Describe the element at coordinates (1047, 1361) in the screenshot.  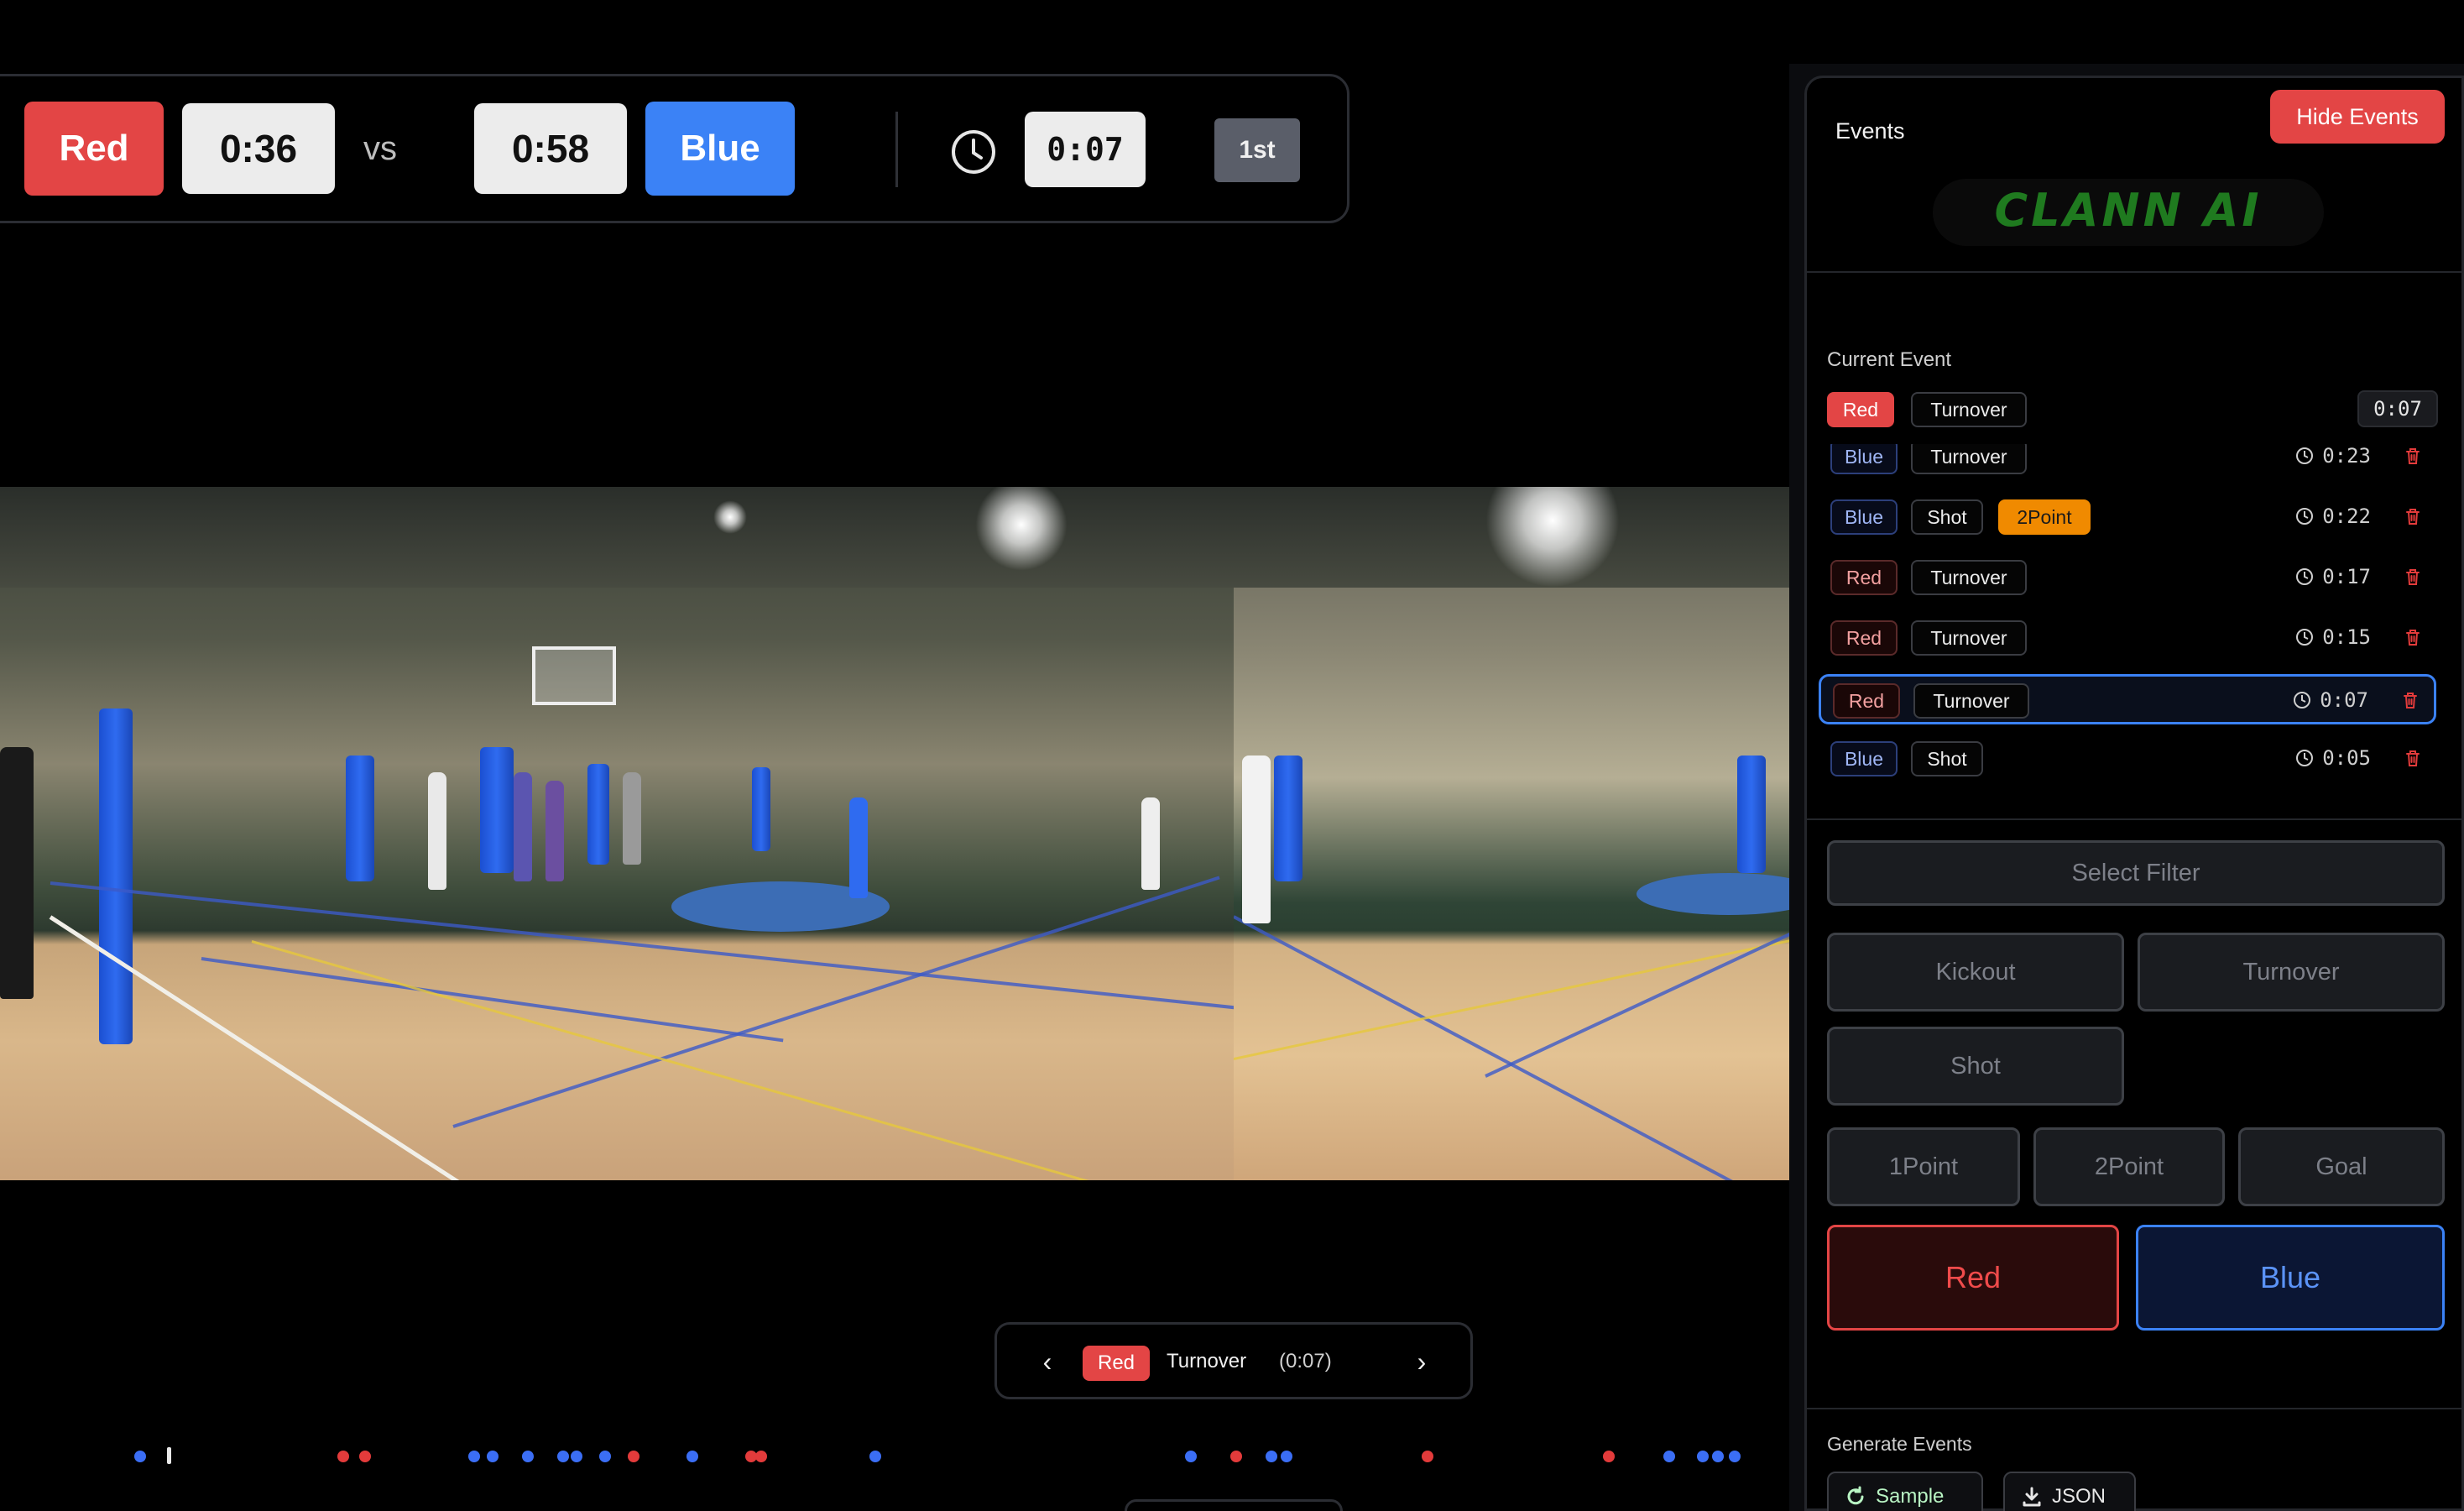
I see `chevron-left-icon: ‹` at that location.